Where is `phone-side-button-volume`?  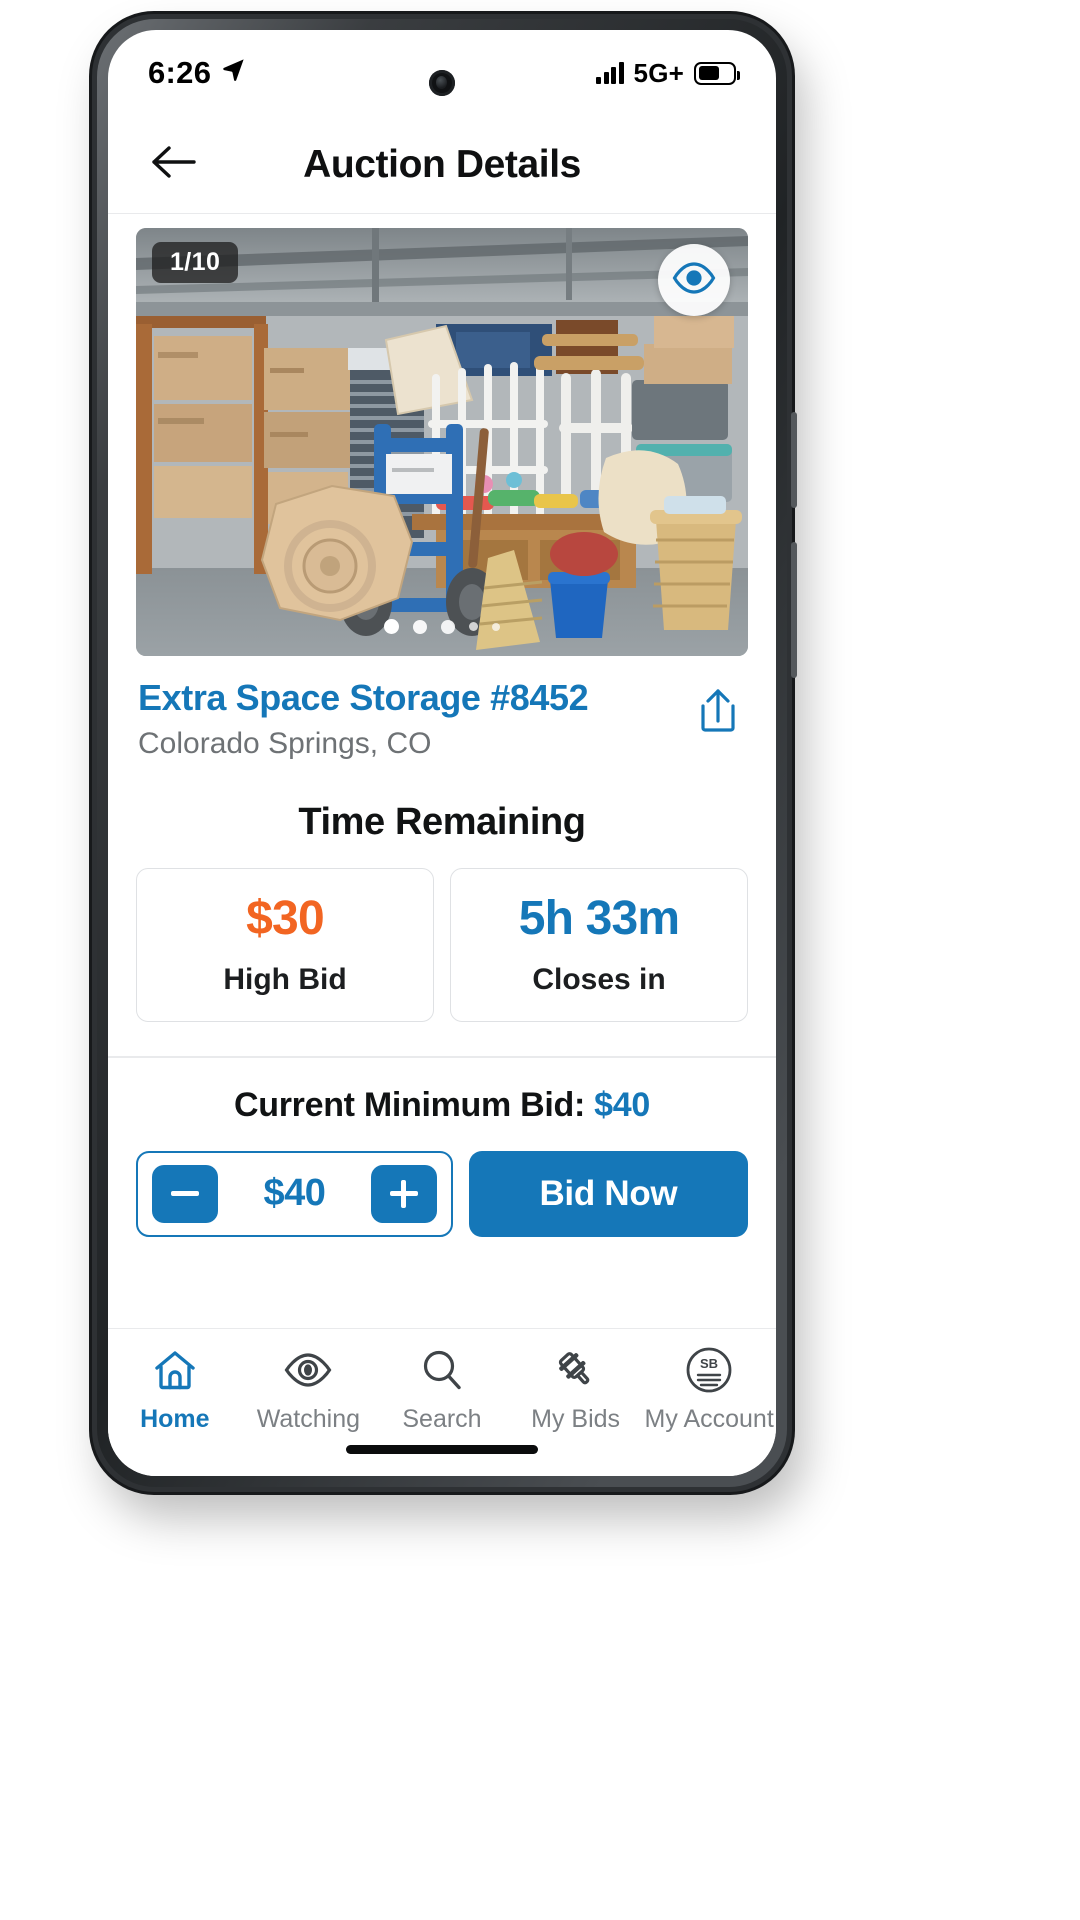
phone-side-button-volume is located at coordinates (794, 460).